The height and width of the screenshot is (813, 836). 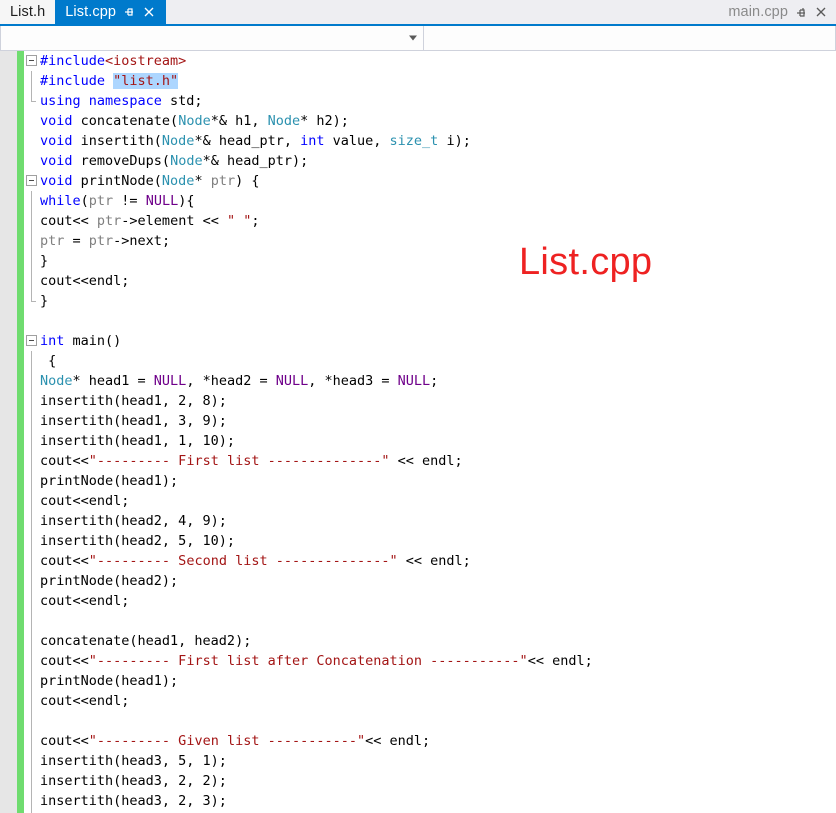 I want to click on code-token: }, so click(x=44, y=261).